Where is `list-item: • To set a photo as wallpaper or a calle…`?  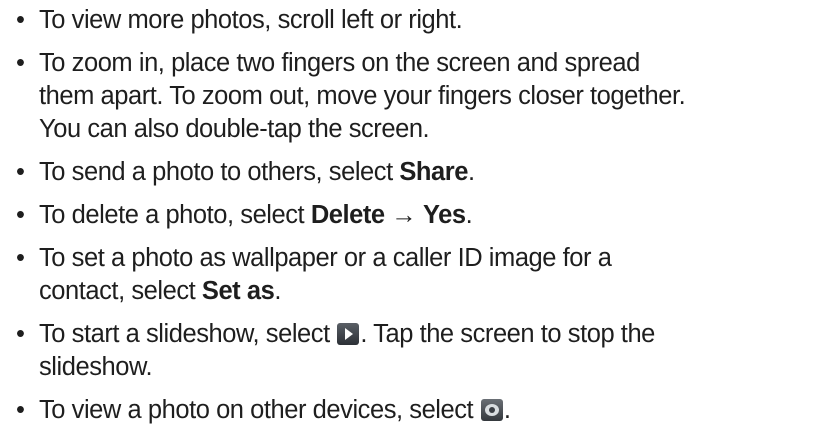
list-item: • To set a photo as wallpaper or a calle… is located at coordinates (418, 275).